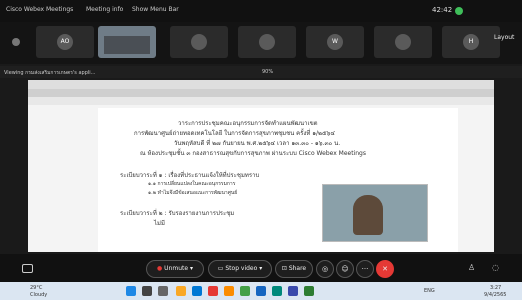 The width and height of the screenshot is (522, 300). I want to click on share-icon: ⊡, so click(284, 268).